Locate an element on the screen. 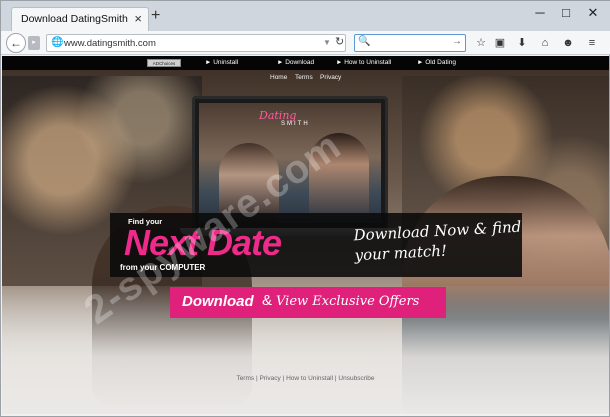  nav-home-link: Home is located at coordinates (278, 77).